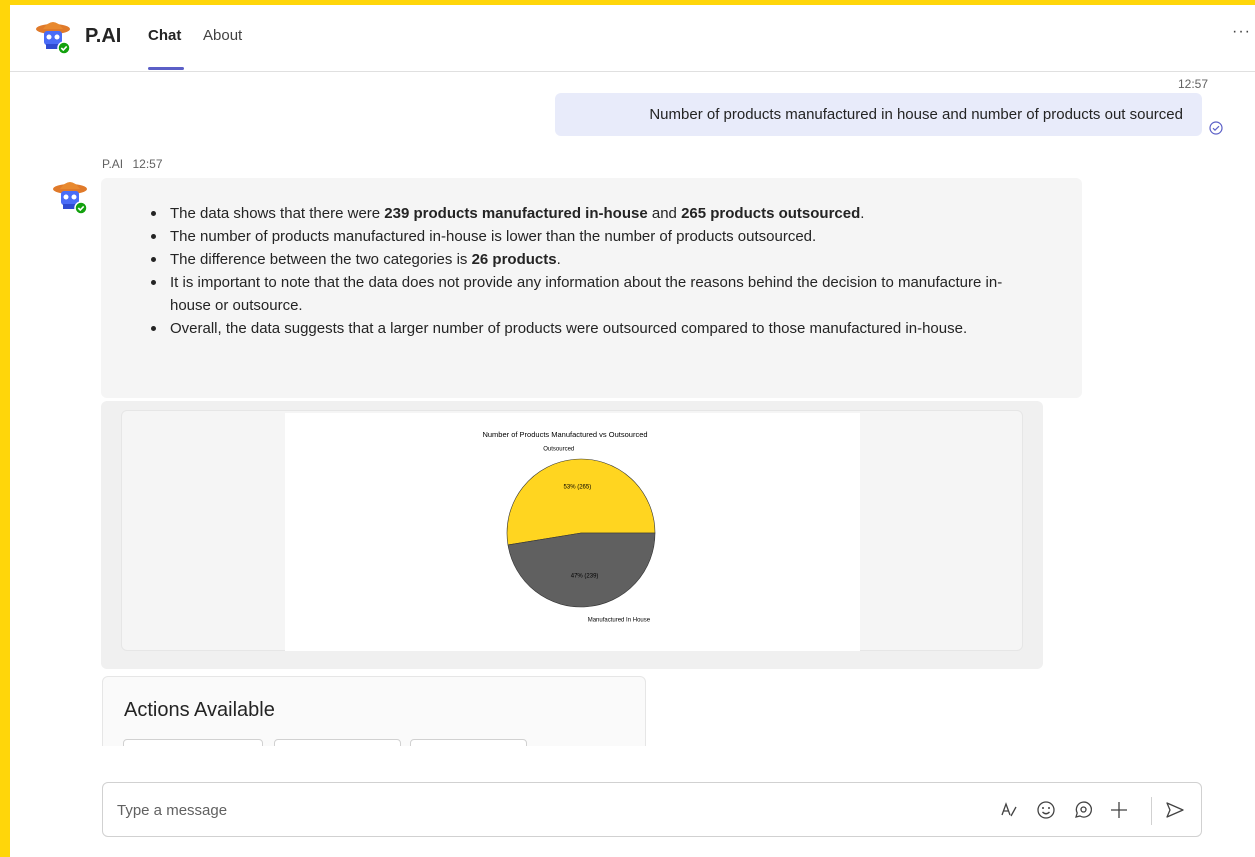 The width and height of the screenshot is (1255, 857). Describe the element at coordinates (585, 576) in the screenshot. I see `pie-percent-label: 47% (239)` at that location.